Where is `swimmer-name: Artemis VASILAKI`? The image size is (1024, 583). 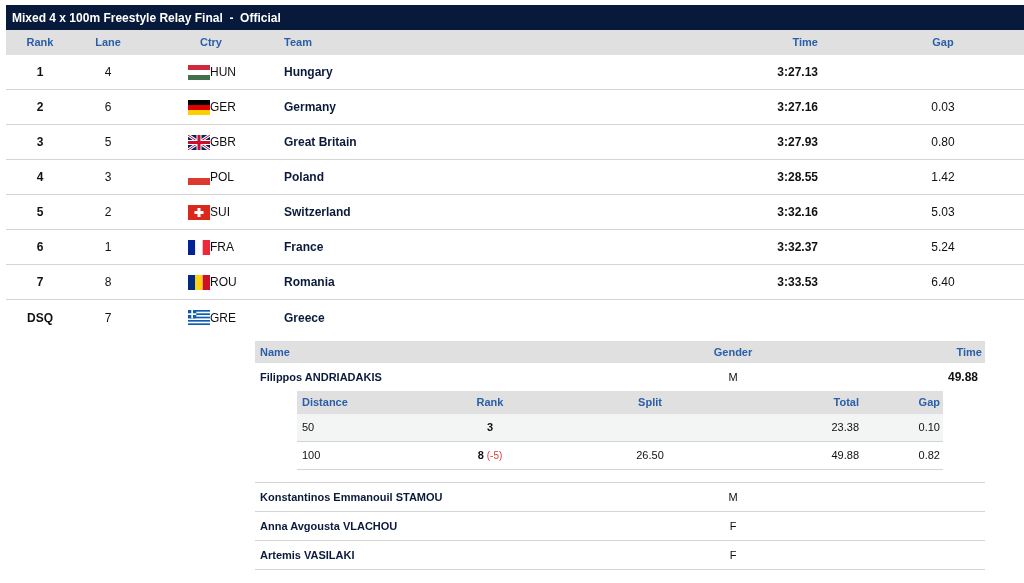
swimmer-name: Artemis VASILAKI is located at coordinates (307, 555).